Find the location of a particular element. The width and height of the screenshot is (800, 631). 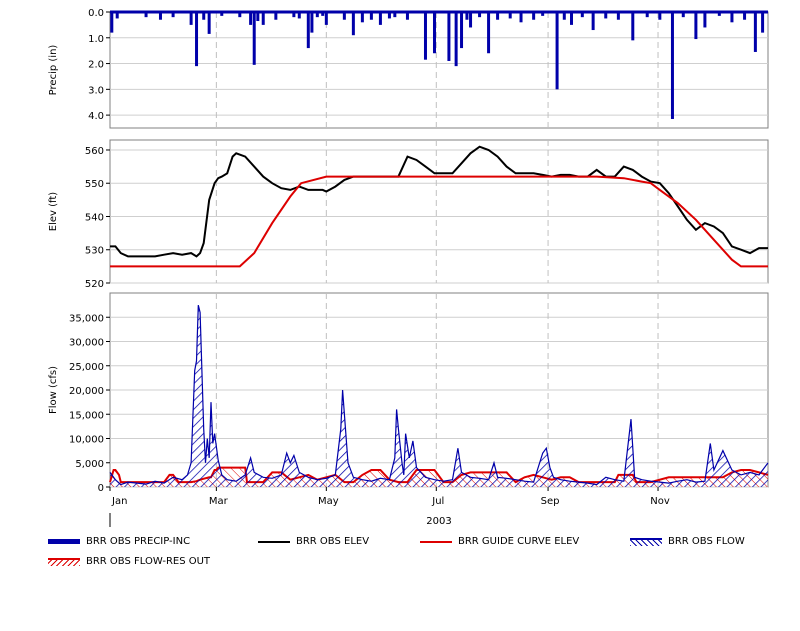

y-tick-label: 15,000 is located at coordinates (86, 415).